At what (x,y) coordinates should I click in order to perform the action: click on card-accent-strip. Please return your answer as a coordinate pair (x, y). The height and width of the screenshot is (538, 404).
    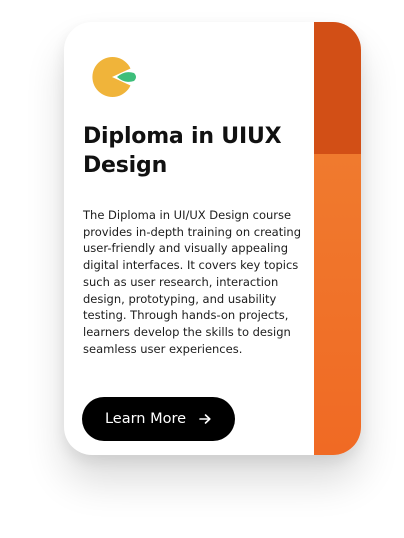
    Looking at the image, I should click on (337, 238).